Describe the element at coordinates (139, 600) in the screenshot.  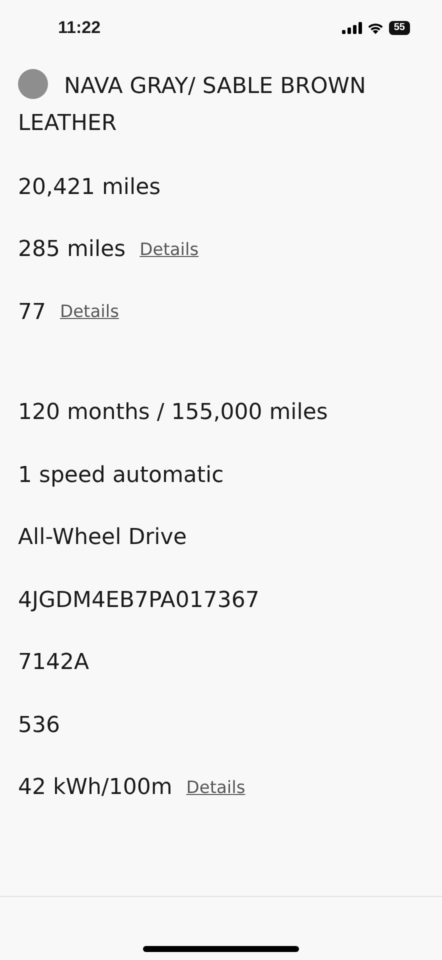
I see `spec-value: 4JGDM4EB7PA017367` at that location.